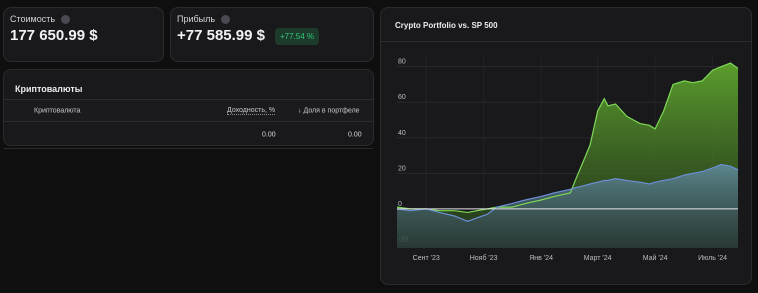 The height and width of the screenshot is (293, 758). What do you see at coordinates (272, 34) in the screenshot?
I see `profit-card: Прибыль +77 585.99 $ +77.54 %` at bounding box center [272, 34].